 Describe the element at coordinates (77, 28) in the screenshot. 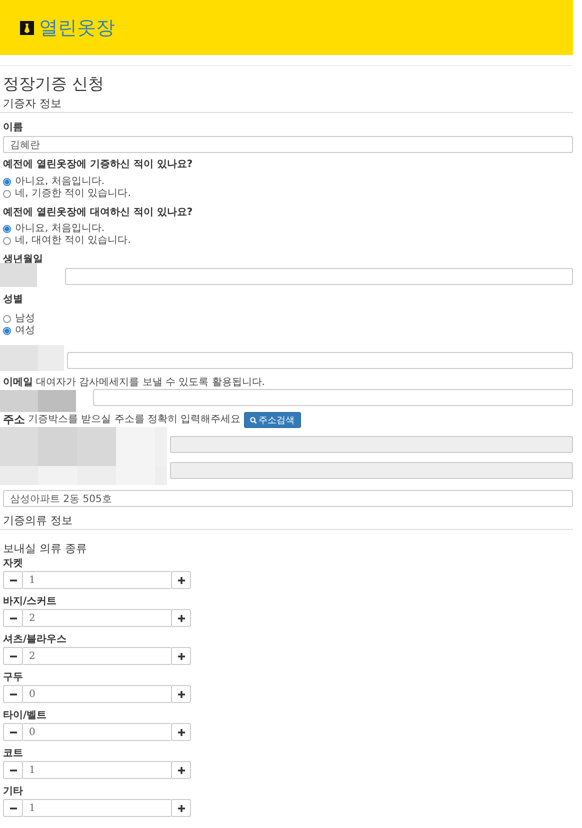

I see `site-logo: 열린옷장` at that location.